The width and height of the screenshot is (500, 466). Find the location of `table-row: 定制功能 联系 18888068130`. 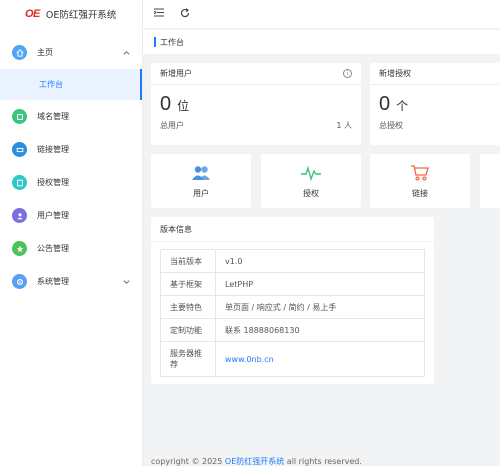

table-row: 定制功能 联系 18888068130 is located at coordinates (292, 330).